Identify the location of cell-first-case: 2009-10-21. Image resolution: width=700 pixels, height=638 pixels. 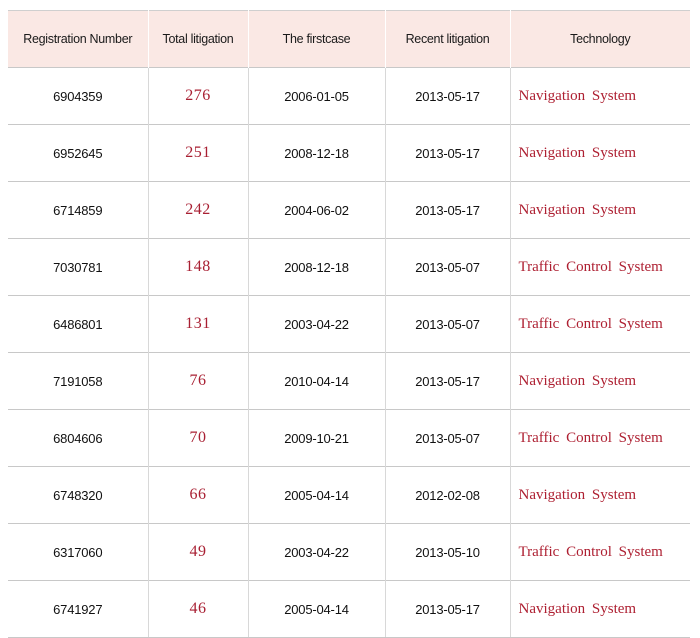
(317, 438).